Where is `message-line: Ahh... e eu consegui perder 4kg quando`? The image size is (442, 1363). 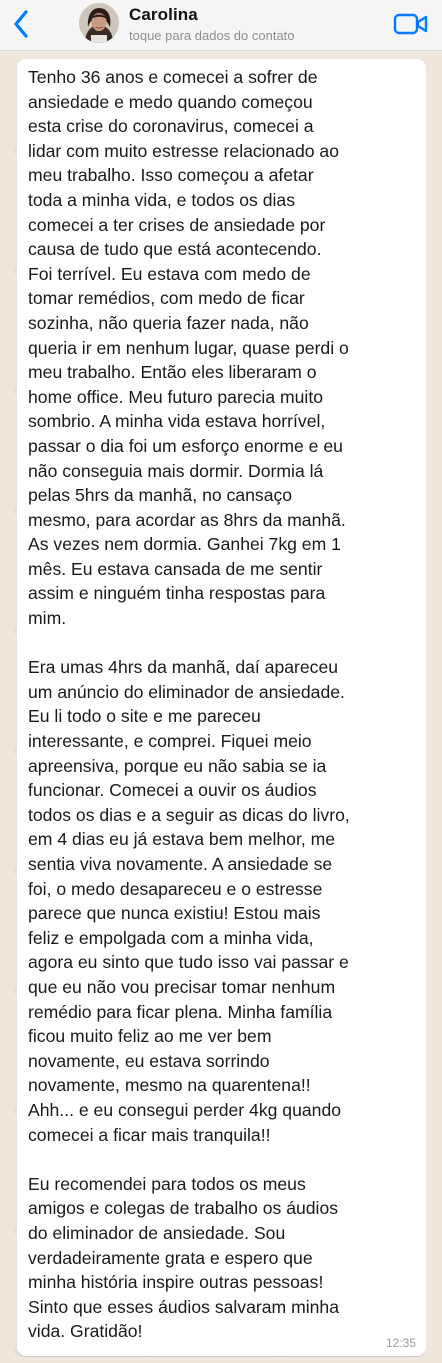
message-line: Ahh... e eu consegui perder 4kg quando is located at coordinates (185, 1109).